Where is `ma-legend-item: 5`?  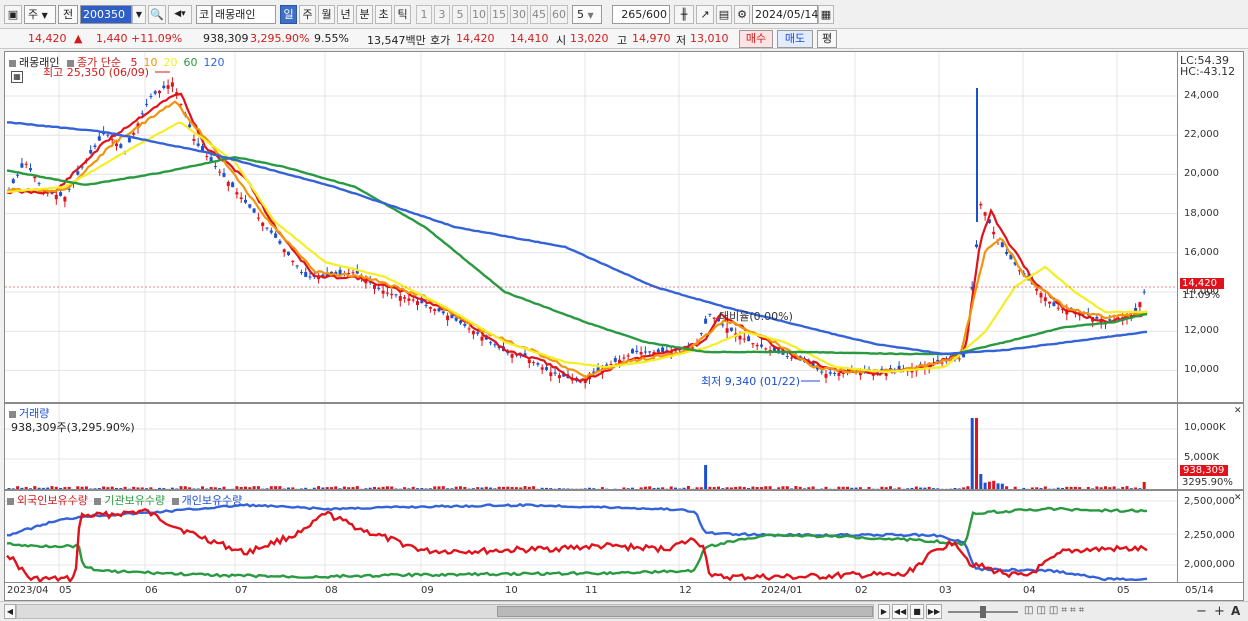
ma-legend-item: 5 is located at coordinates (134, 62).